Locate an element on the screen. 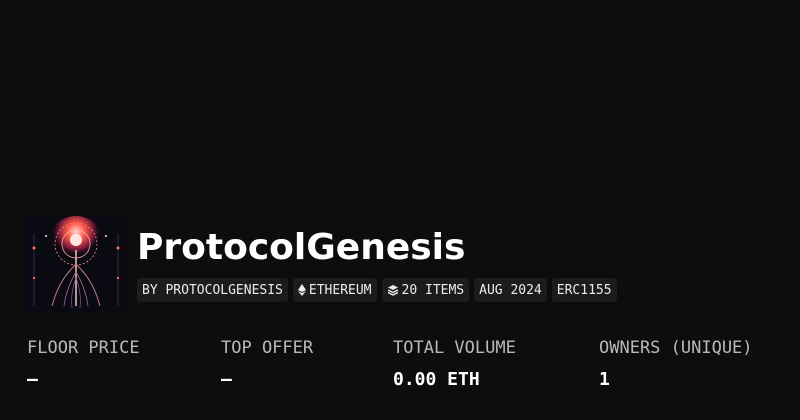 The height and width of the screenshot is (420, 800). standard-tag: ERC1155 is located at coordinates (584, 290).